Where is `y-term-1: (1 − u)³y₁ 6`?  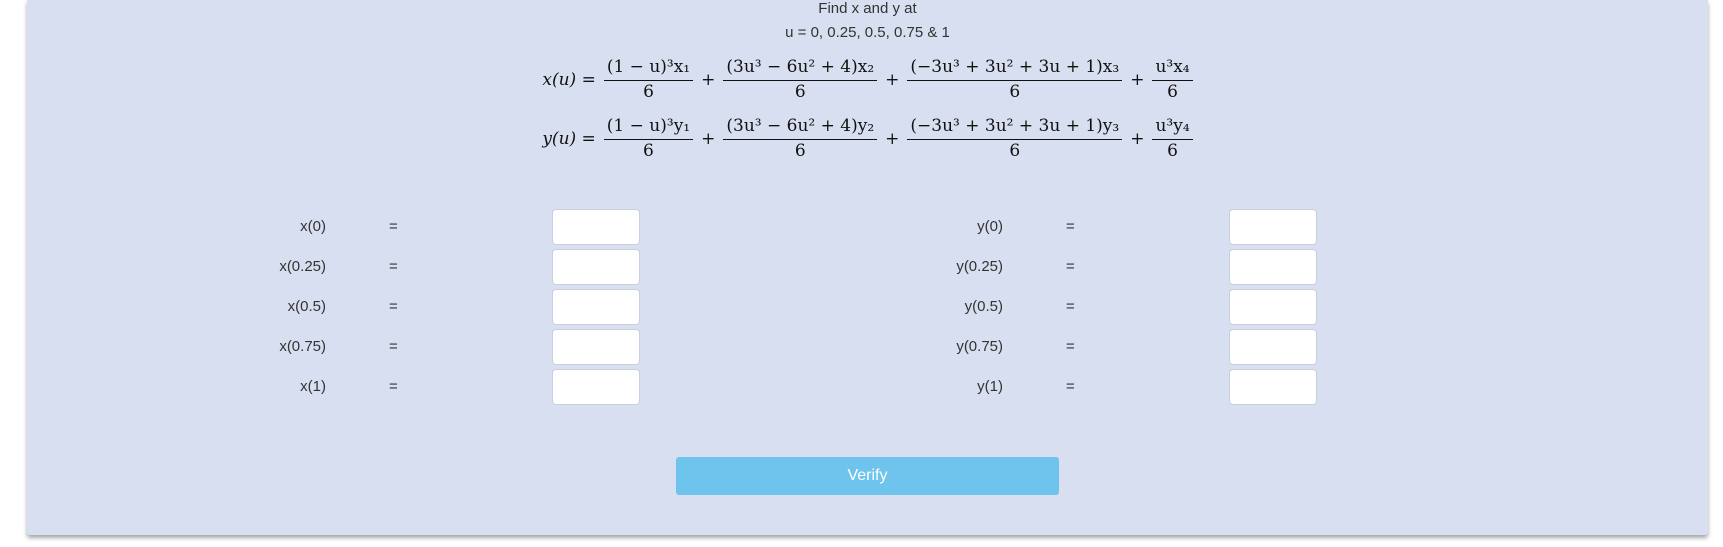 y-term-1: (1 − u)³y₁ 6 is located at coordinates (648, 138).